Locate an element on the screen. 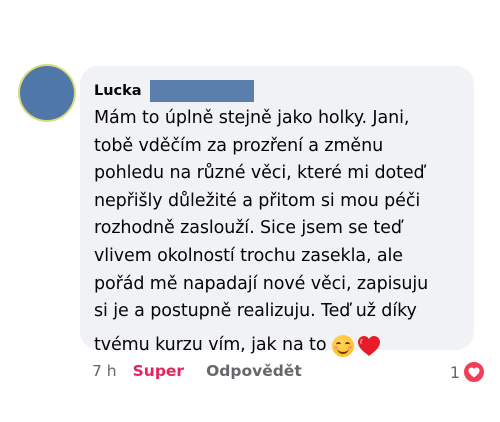  smiling-face-icon is located at coordinates (343, 345).